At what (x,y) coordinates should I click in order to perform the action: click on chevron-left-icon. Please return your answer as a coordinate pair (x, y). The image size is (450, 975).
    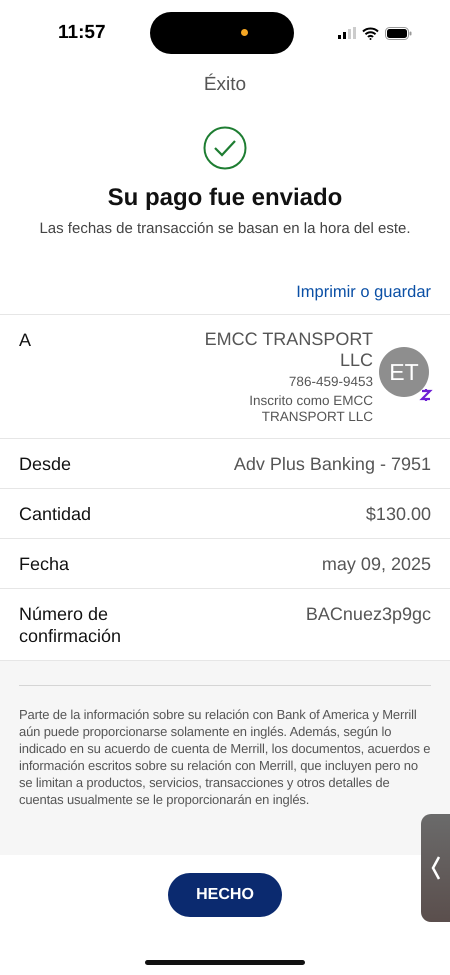
    Looking at the image, I should click on (435, 868).